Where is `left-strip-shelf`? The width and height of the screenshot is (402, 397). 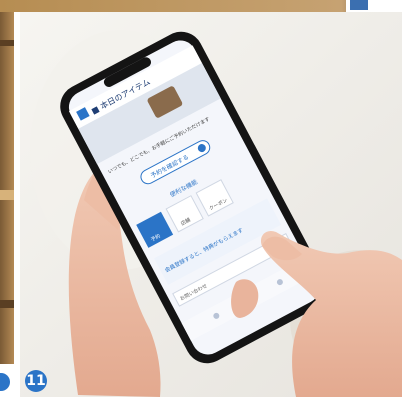 left-strip-shelf is located at coordinates (7, 43).